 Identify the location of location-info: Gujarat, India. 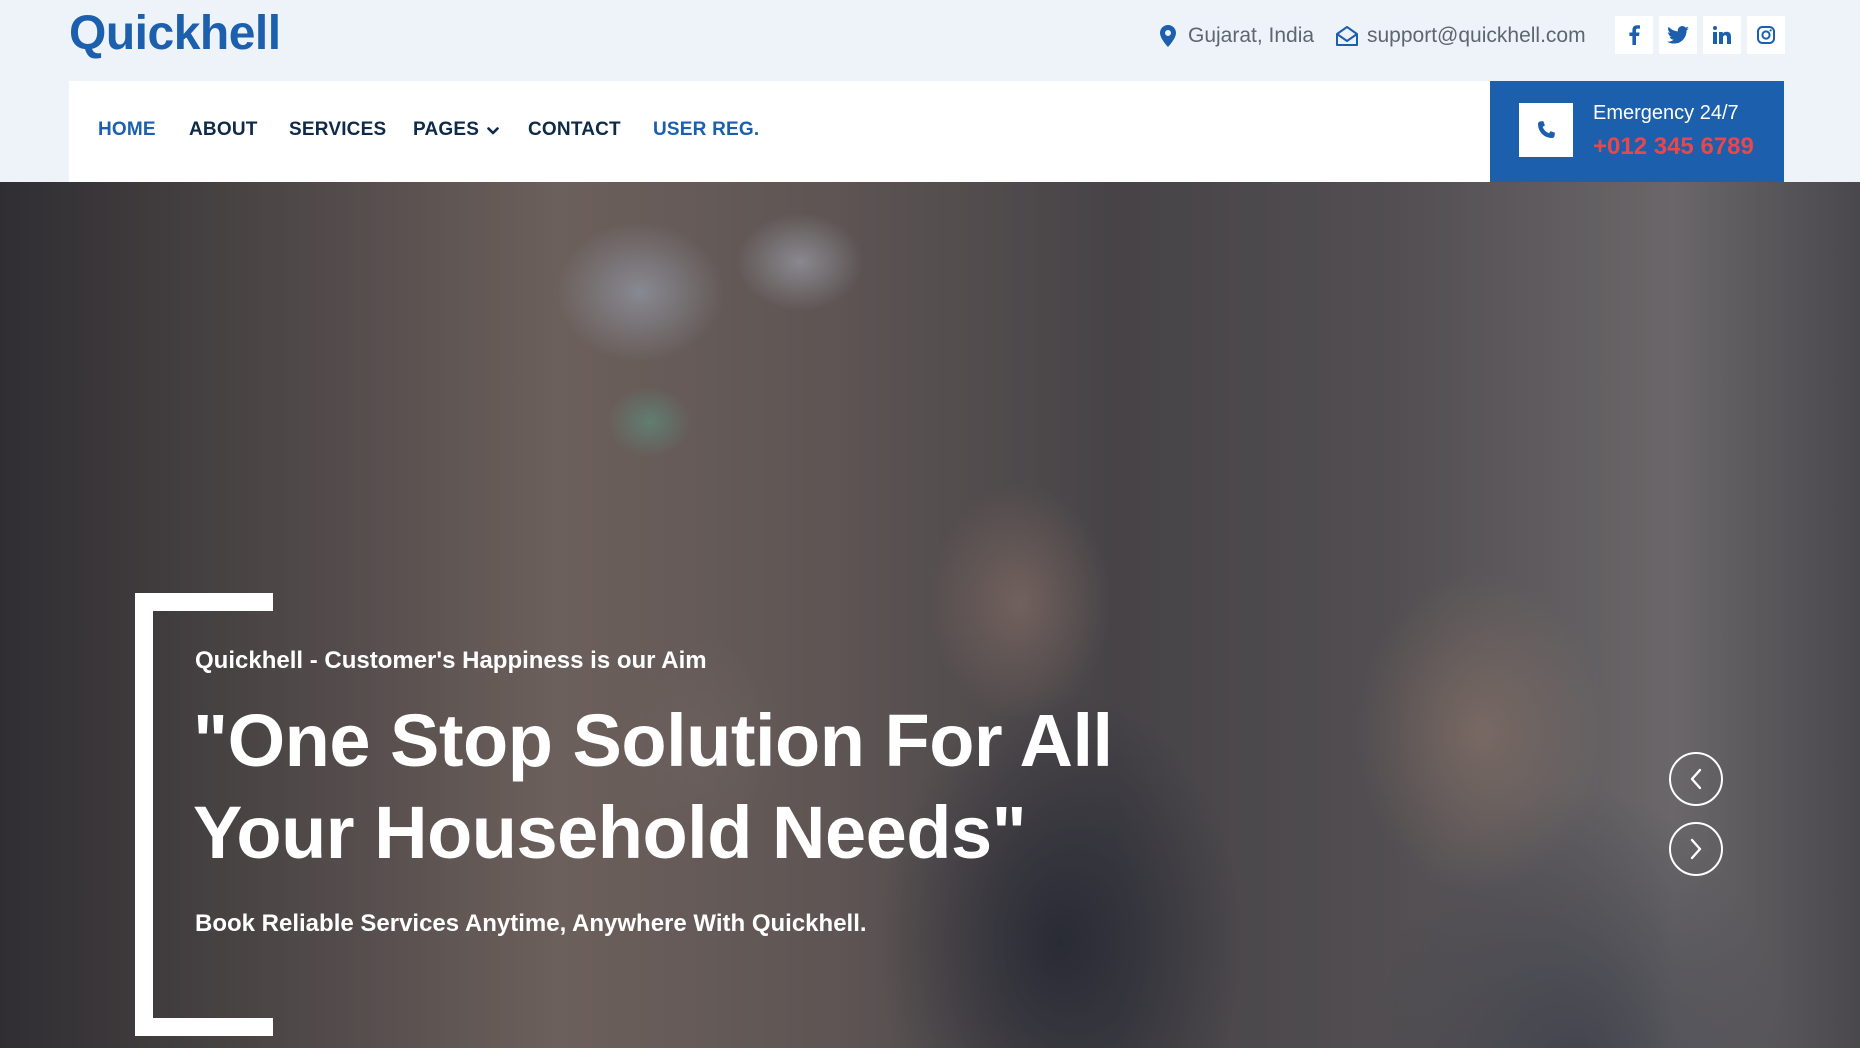
(1235, 36).